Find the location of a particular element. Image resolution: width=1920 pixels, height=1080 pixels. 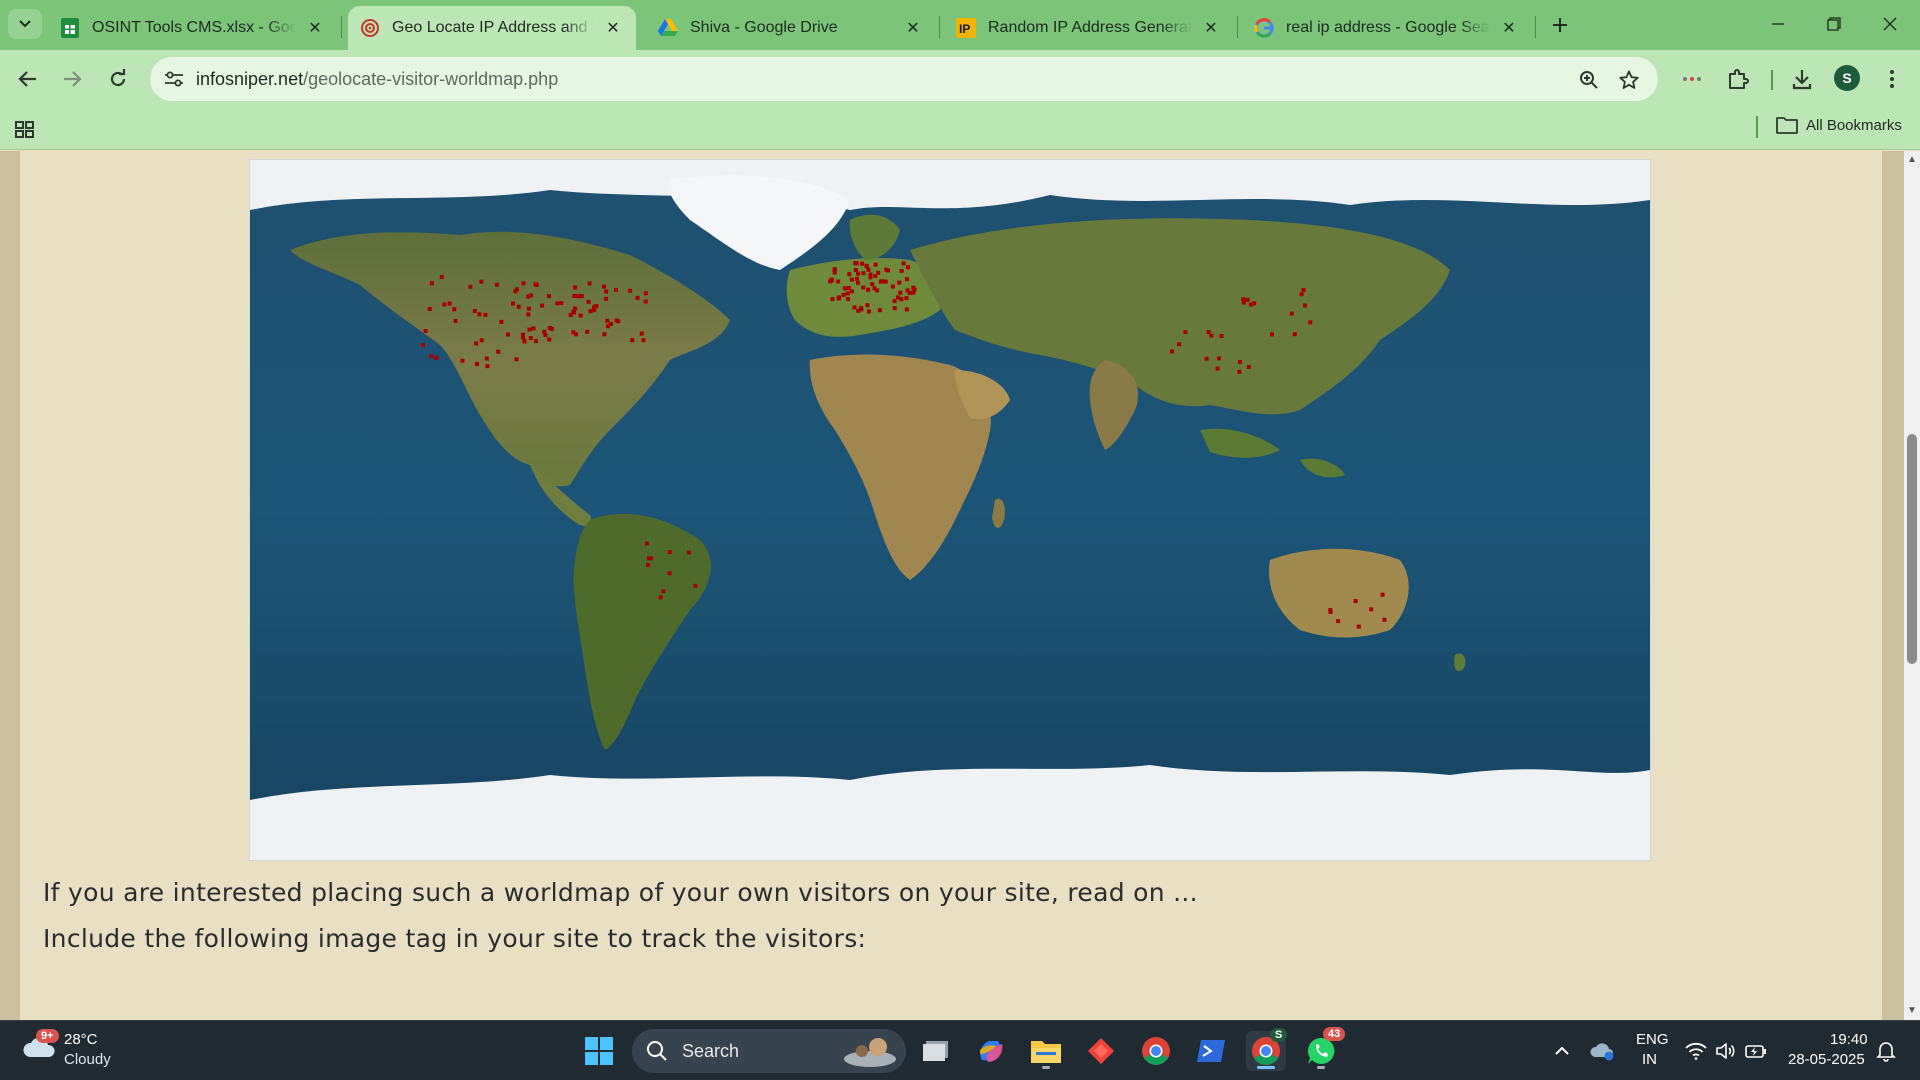

apps-grid-icon is located at coordinates (25, 129).